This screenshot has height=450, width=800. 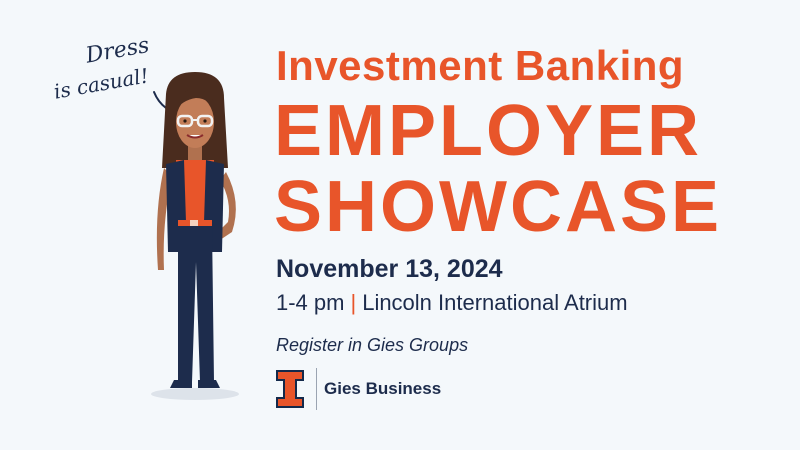 I want to click on headline-line-3: SHOWCASE, so click(x=498, y=207).